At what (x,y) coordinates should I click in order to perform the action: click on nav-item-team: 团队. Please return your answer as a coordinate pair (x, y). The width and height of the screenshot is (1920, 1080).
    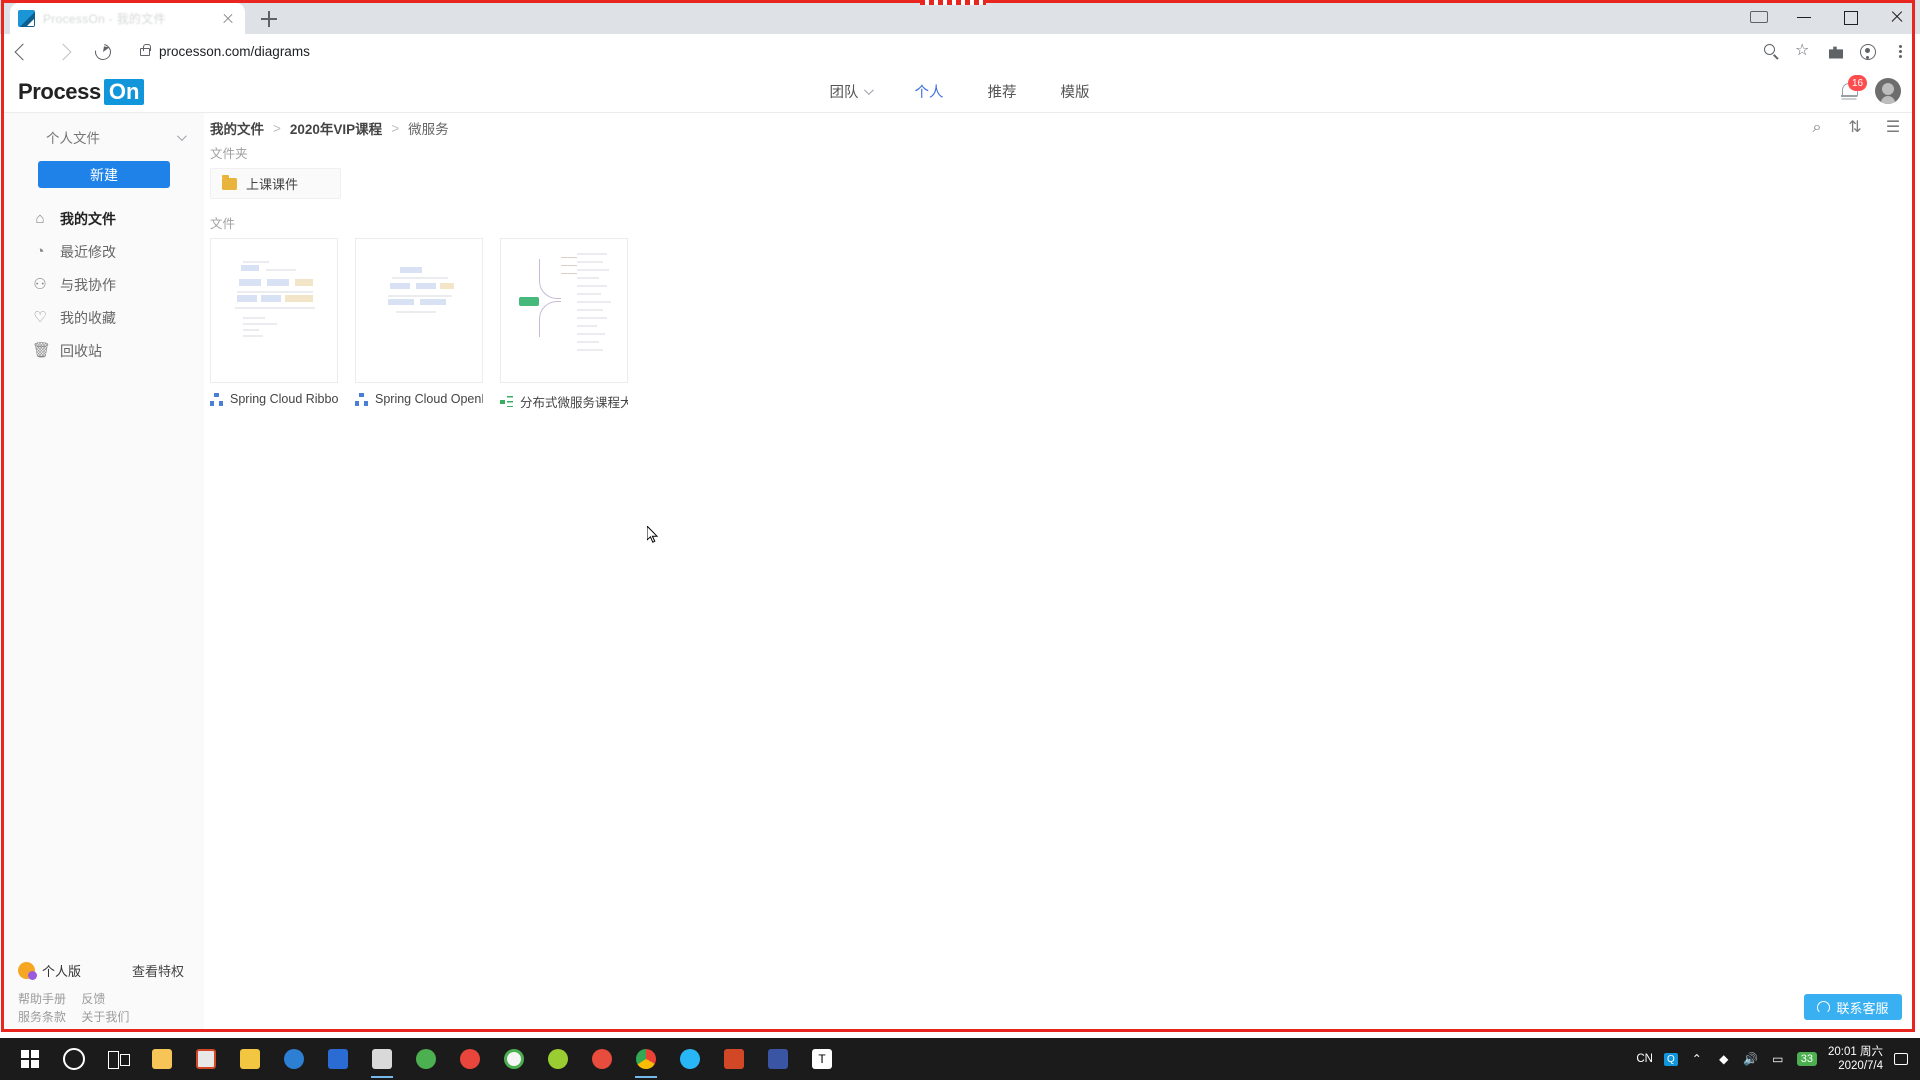
    Looking at the image, I should click on (852, 91).